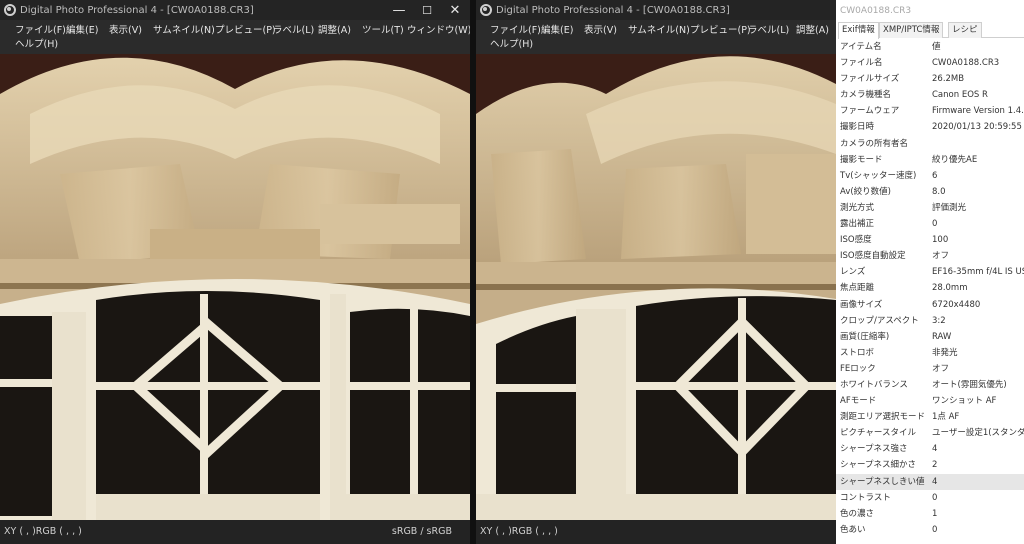 This screenshot has height=544, width=1024. I want to click on exif-row-value: 1点 AF, so click(946, 417).